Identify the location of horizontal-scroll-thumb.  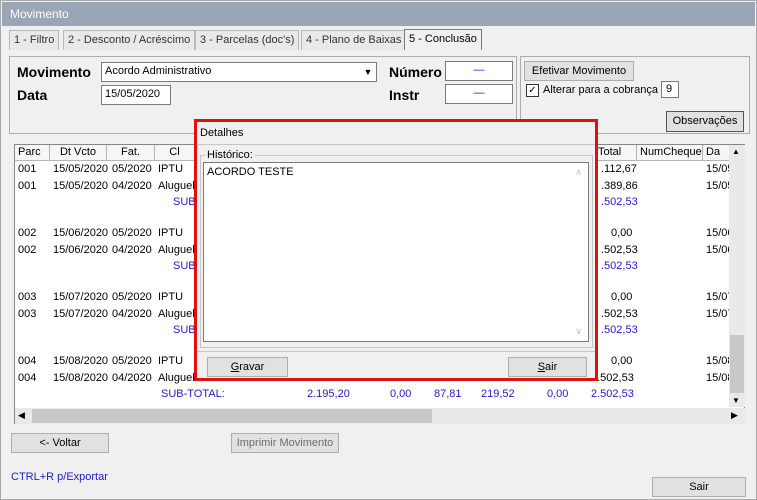
(232, 416).